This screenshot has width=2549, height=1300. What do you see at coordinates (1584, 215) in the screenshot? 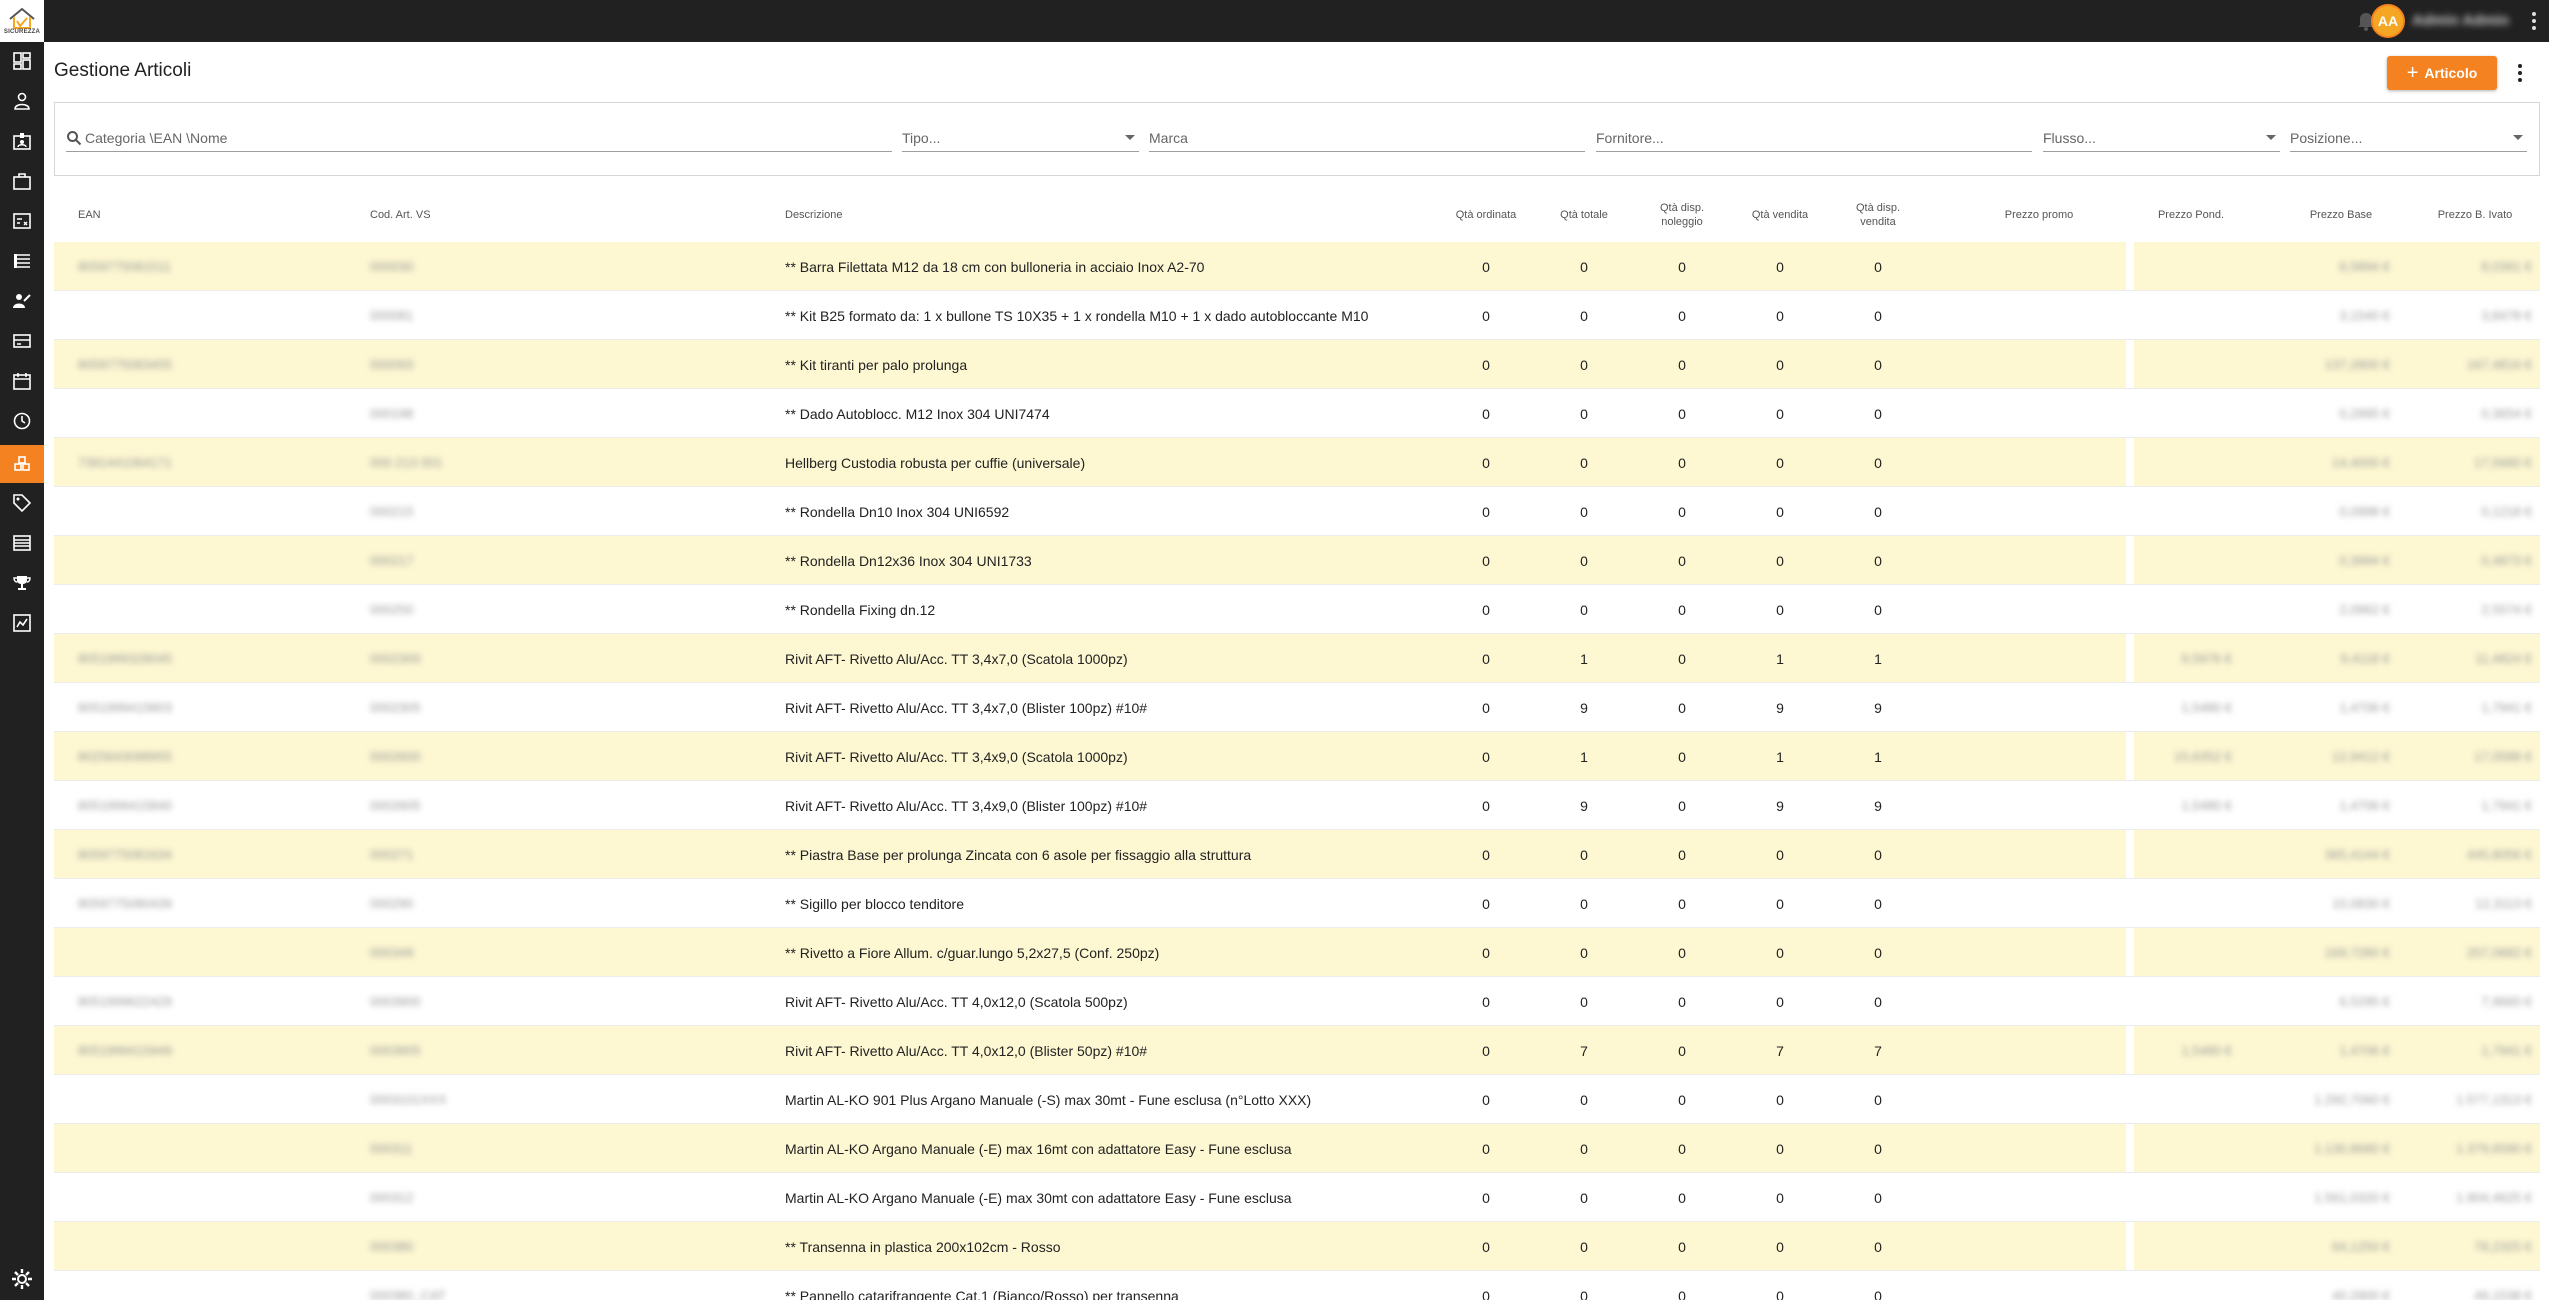
I see `col-qta-totale: Qtà totale` at bounding box center [1584, 215].